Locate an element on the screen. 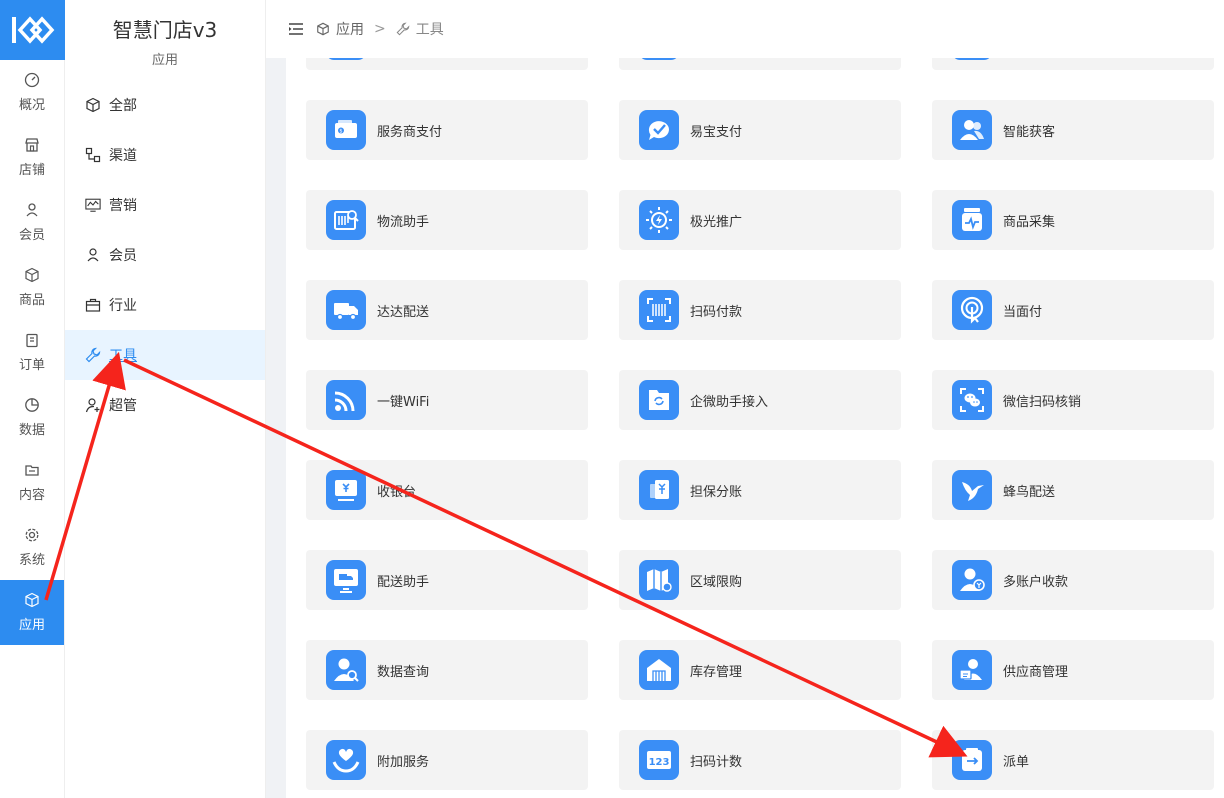 Image resolution: width=1224 pixels, height=798 pixels. tool-card-label: 区域限购 is located at coordinates (716, 582).